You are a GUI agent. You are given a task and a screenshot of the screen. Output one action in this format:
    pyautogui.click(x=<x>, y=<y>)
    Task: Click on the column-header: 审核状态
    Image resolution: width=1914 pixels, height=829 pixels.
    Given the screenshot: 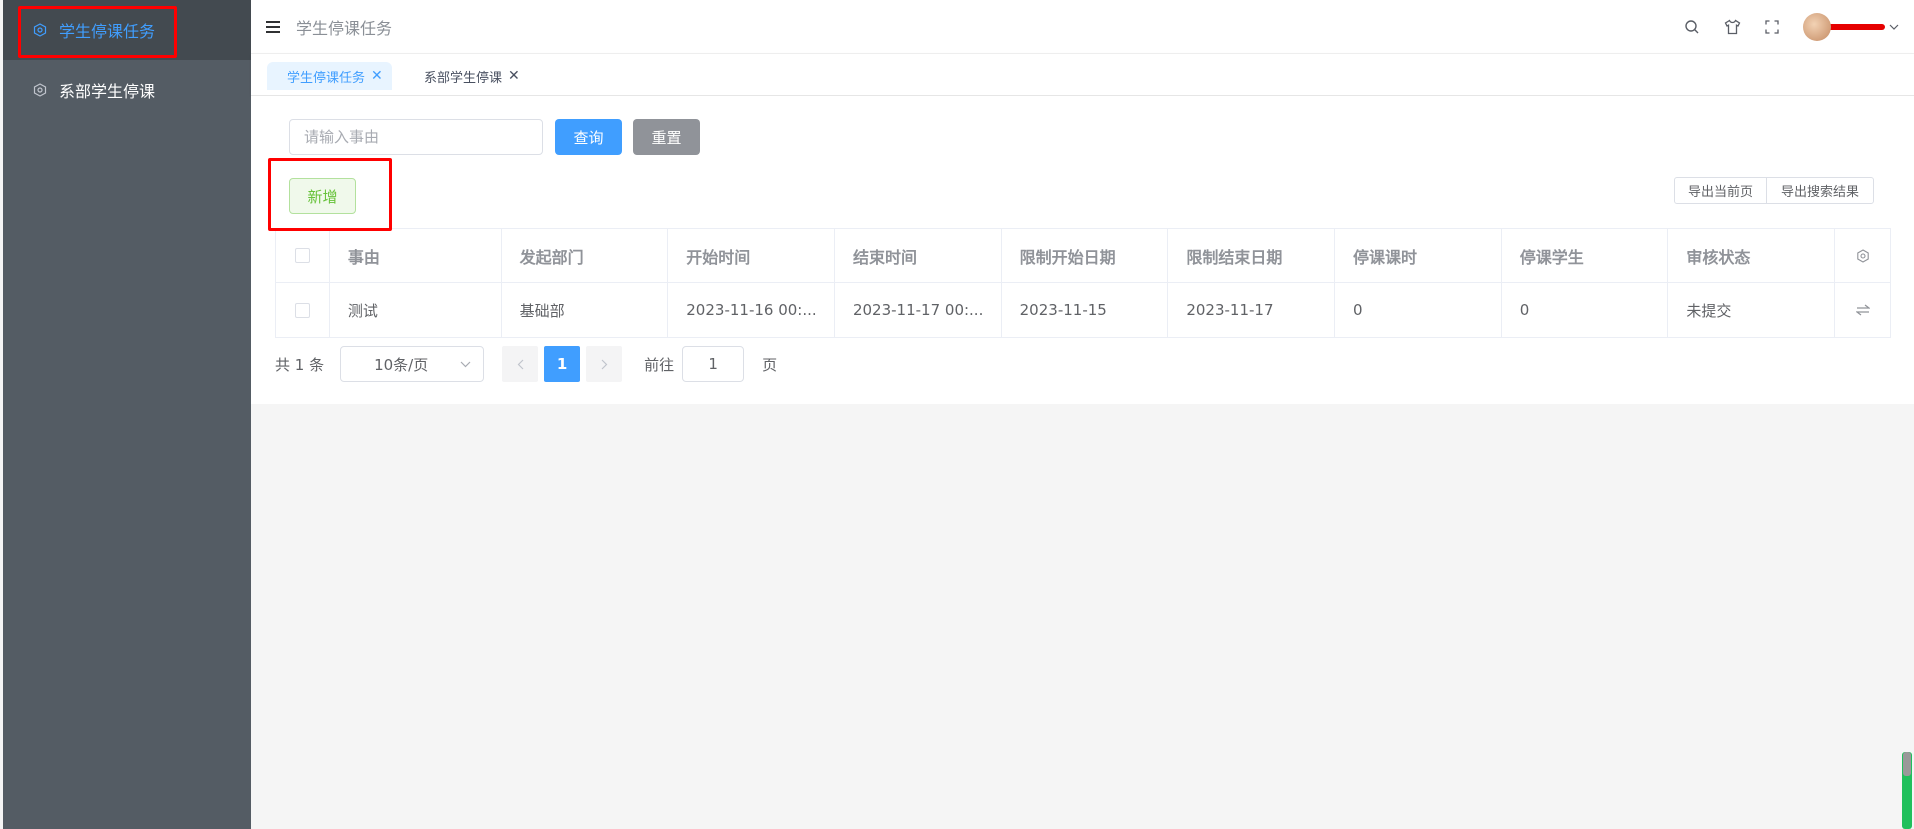 What is the action you would take?
    pyautogui.click(x=1752, y=255)
    